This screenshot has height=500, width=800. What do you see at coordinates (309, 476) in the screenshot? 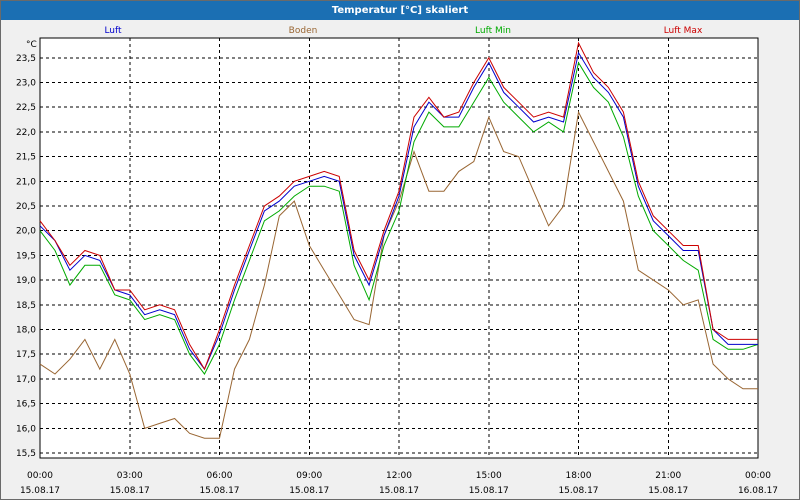
I see `x-tick-time: 09:00` at bounding box center [309, 476].